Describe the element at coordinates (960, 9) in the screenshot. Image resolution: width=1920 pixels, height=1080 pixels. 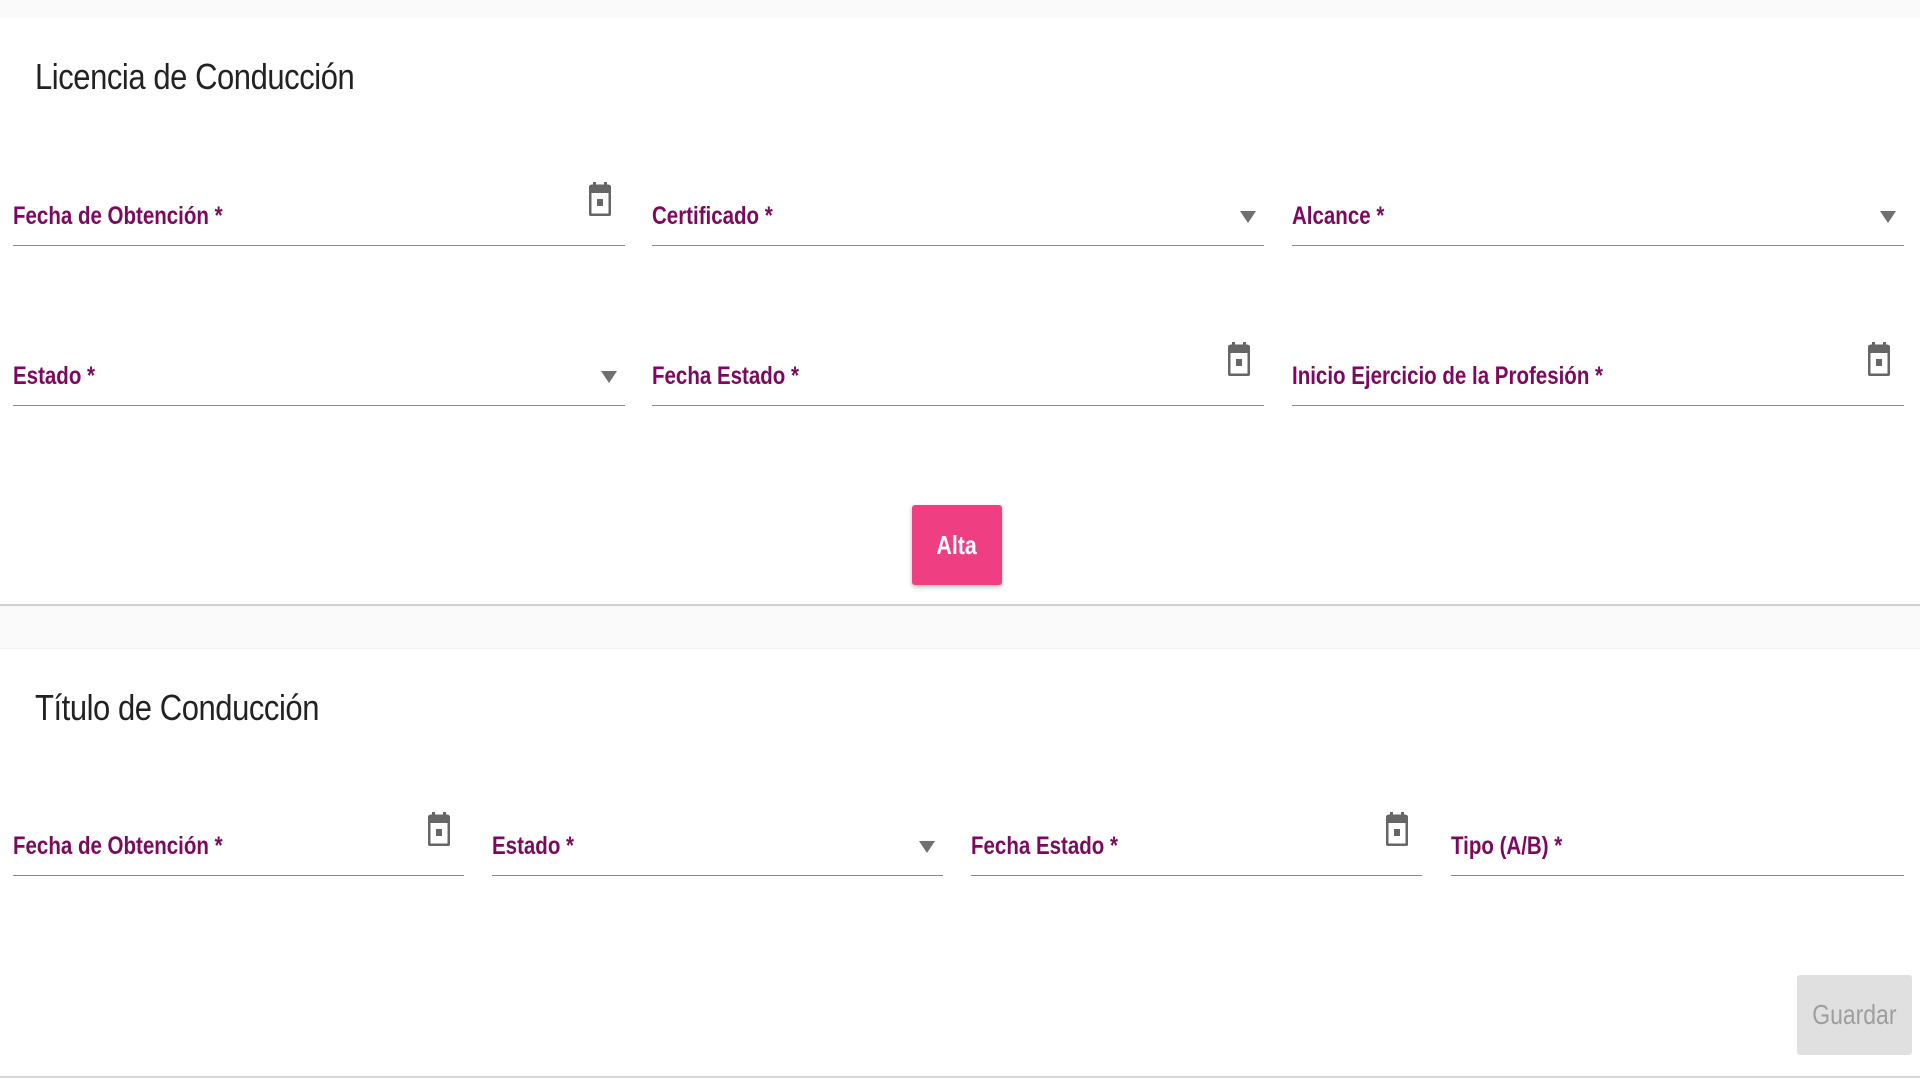
I see `top-divider` at that location.